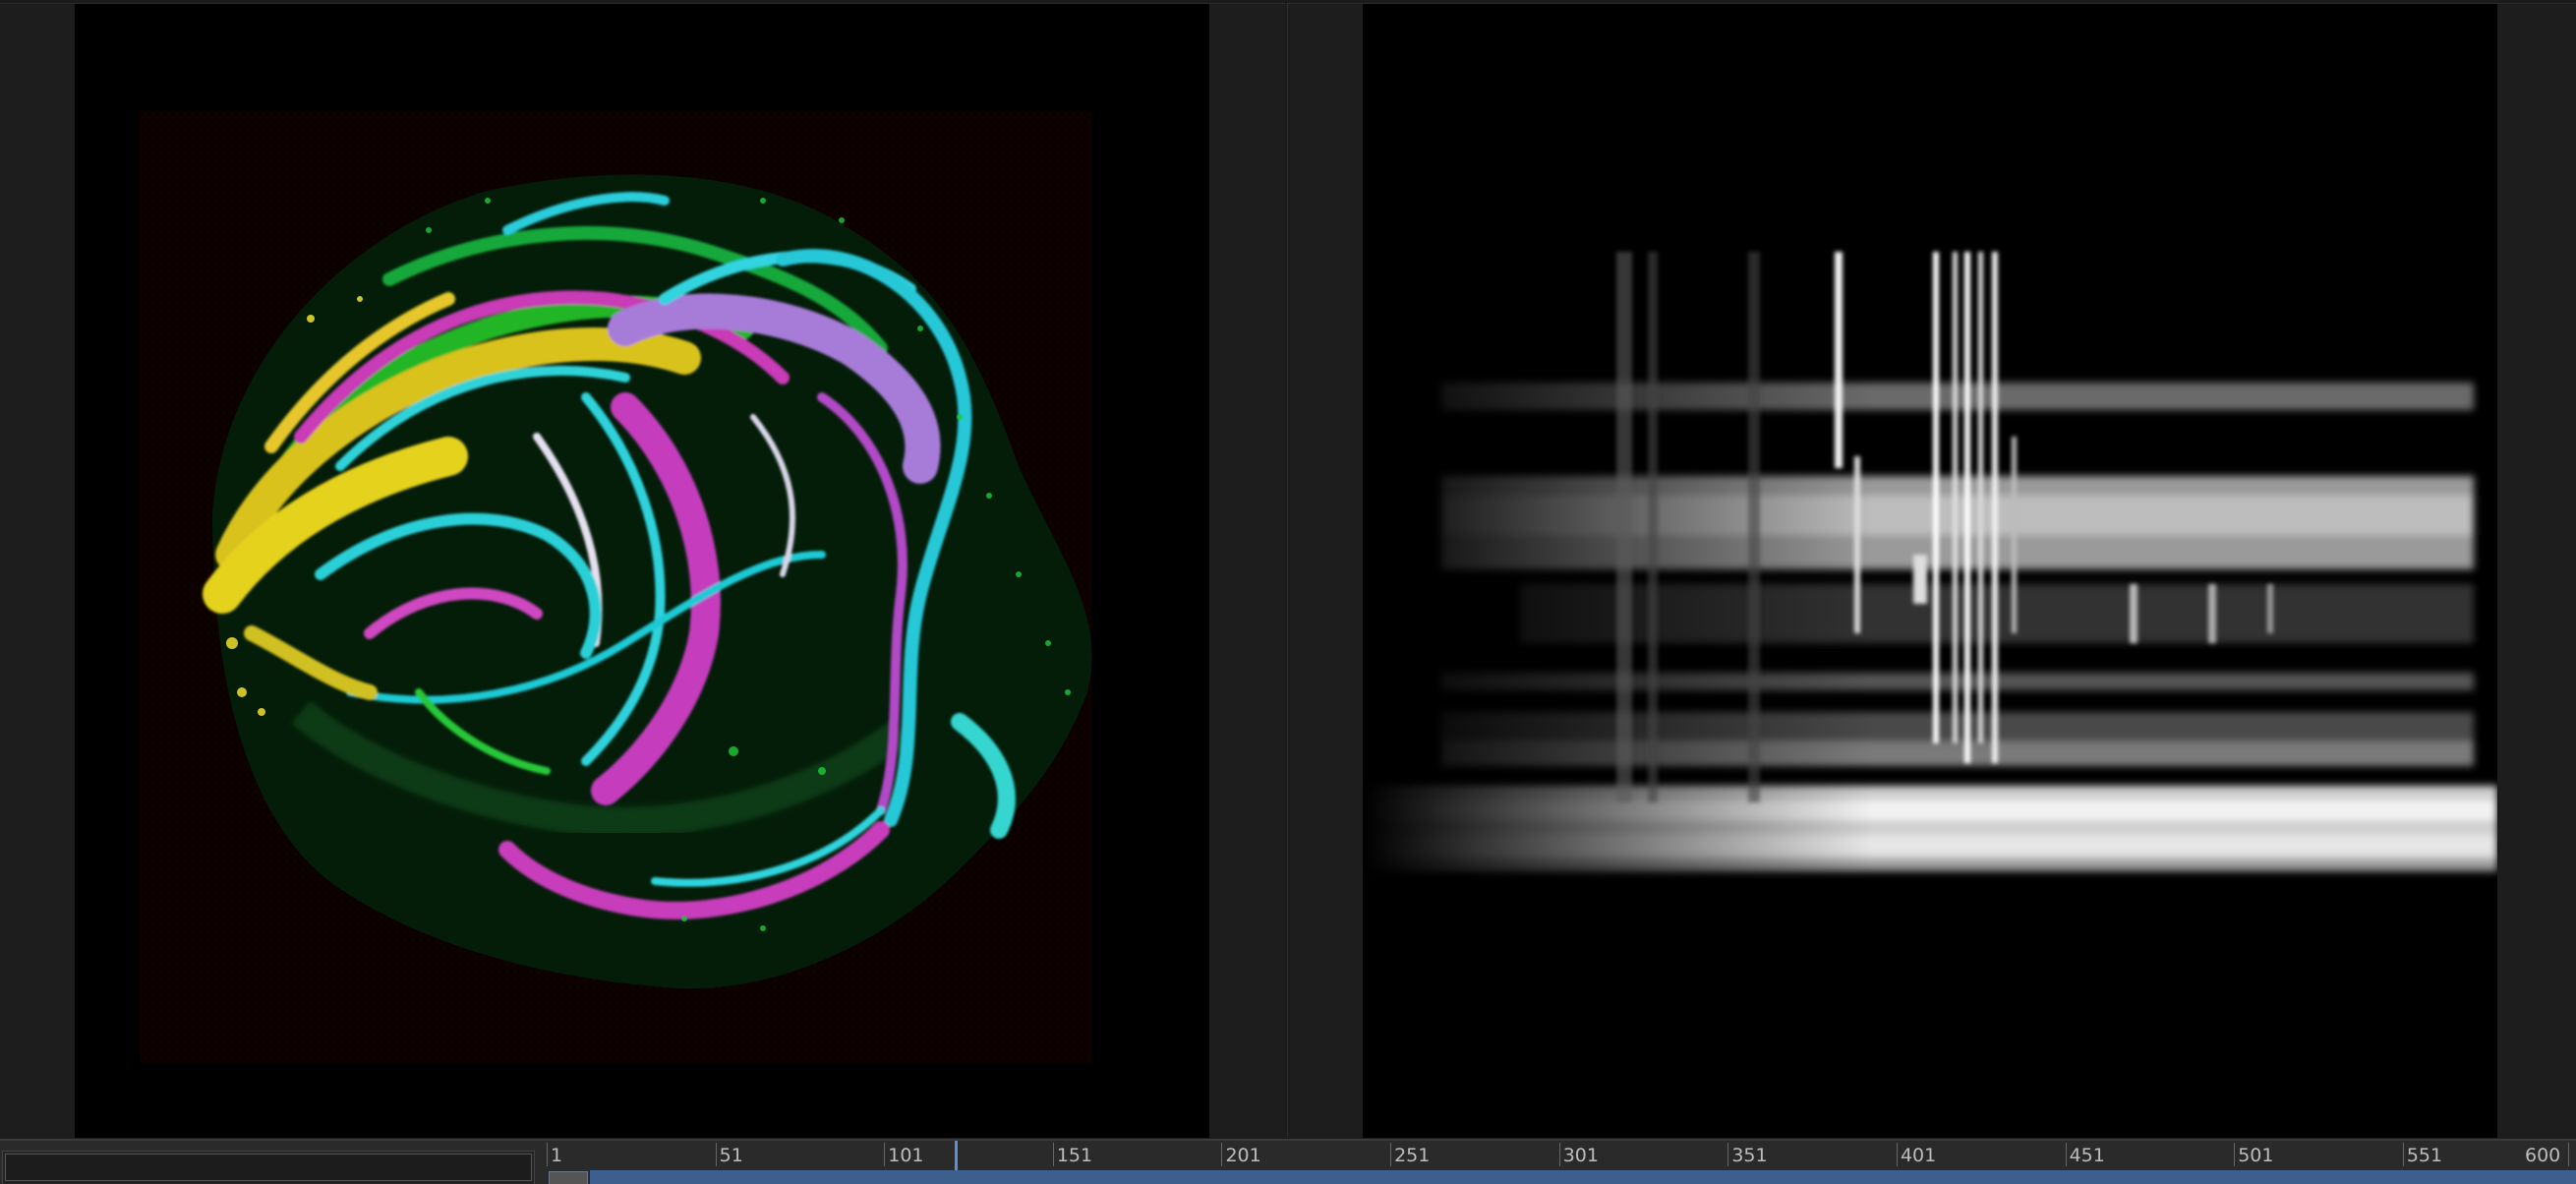 Image resolution: width=2576 pixels, height=1184 pixels. What do you see at coordinates (2424, 1155) in the screenshot?
I see `timeline-tick-label: 551` at bounding box center [2424, 1155].